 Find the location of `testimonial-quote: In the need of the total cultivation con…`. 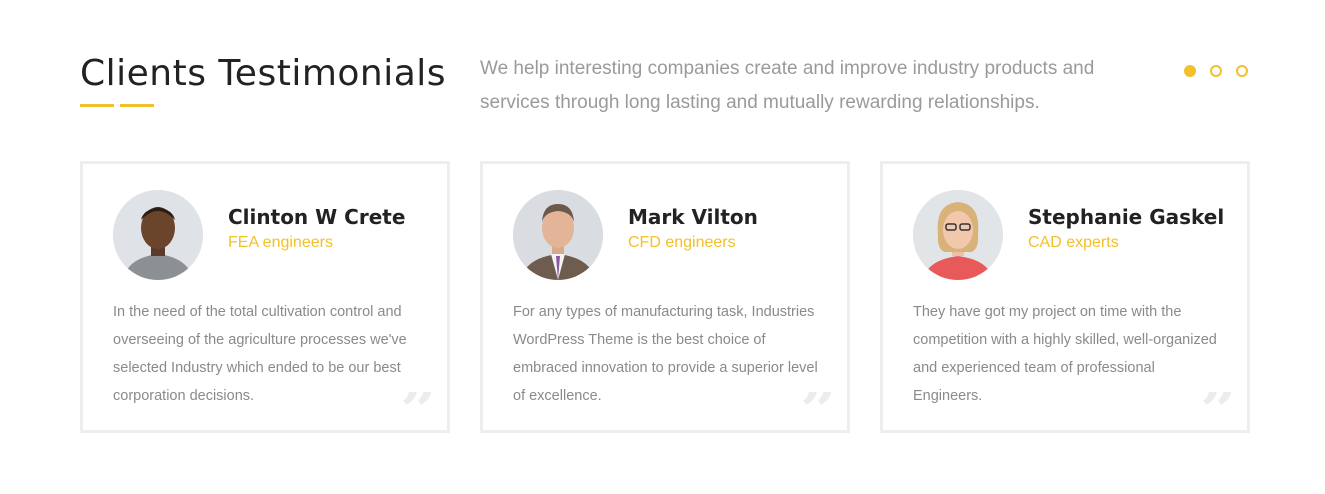

testimonial-quote: In the need of the total cultivation con… is located at coordinates (260, 354).